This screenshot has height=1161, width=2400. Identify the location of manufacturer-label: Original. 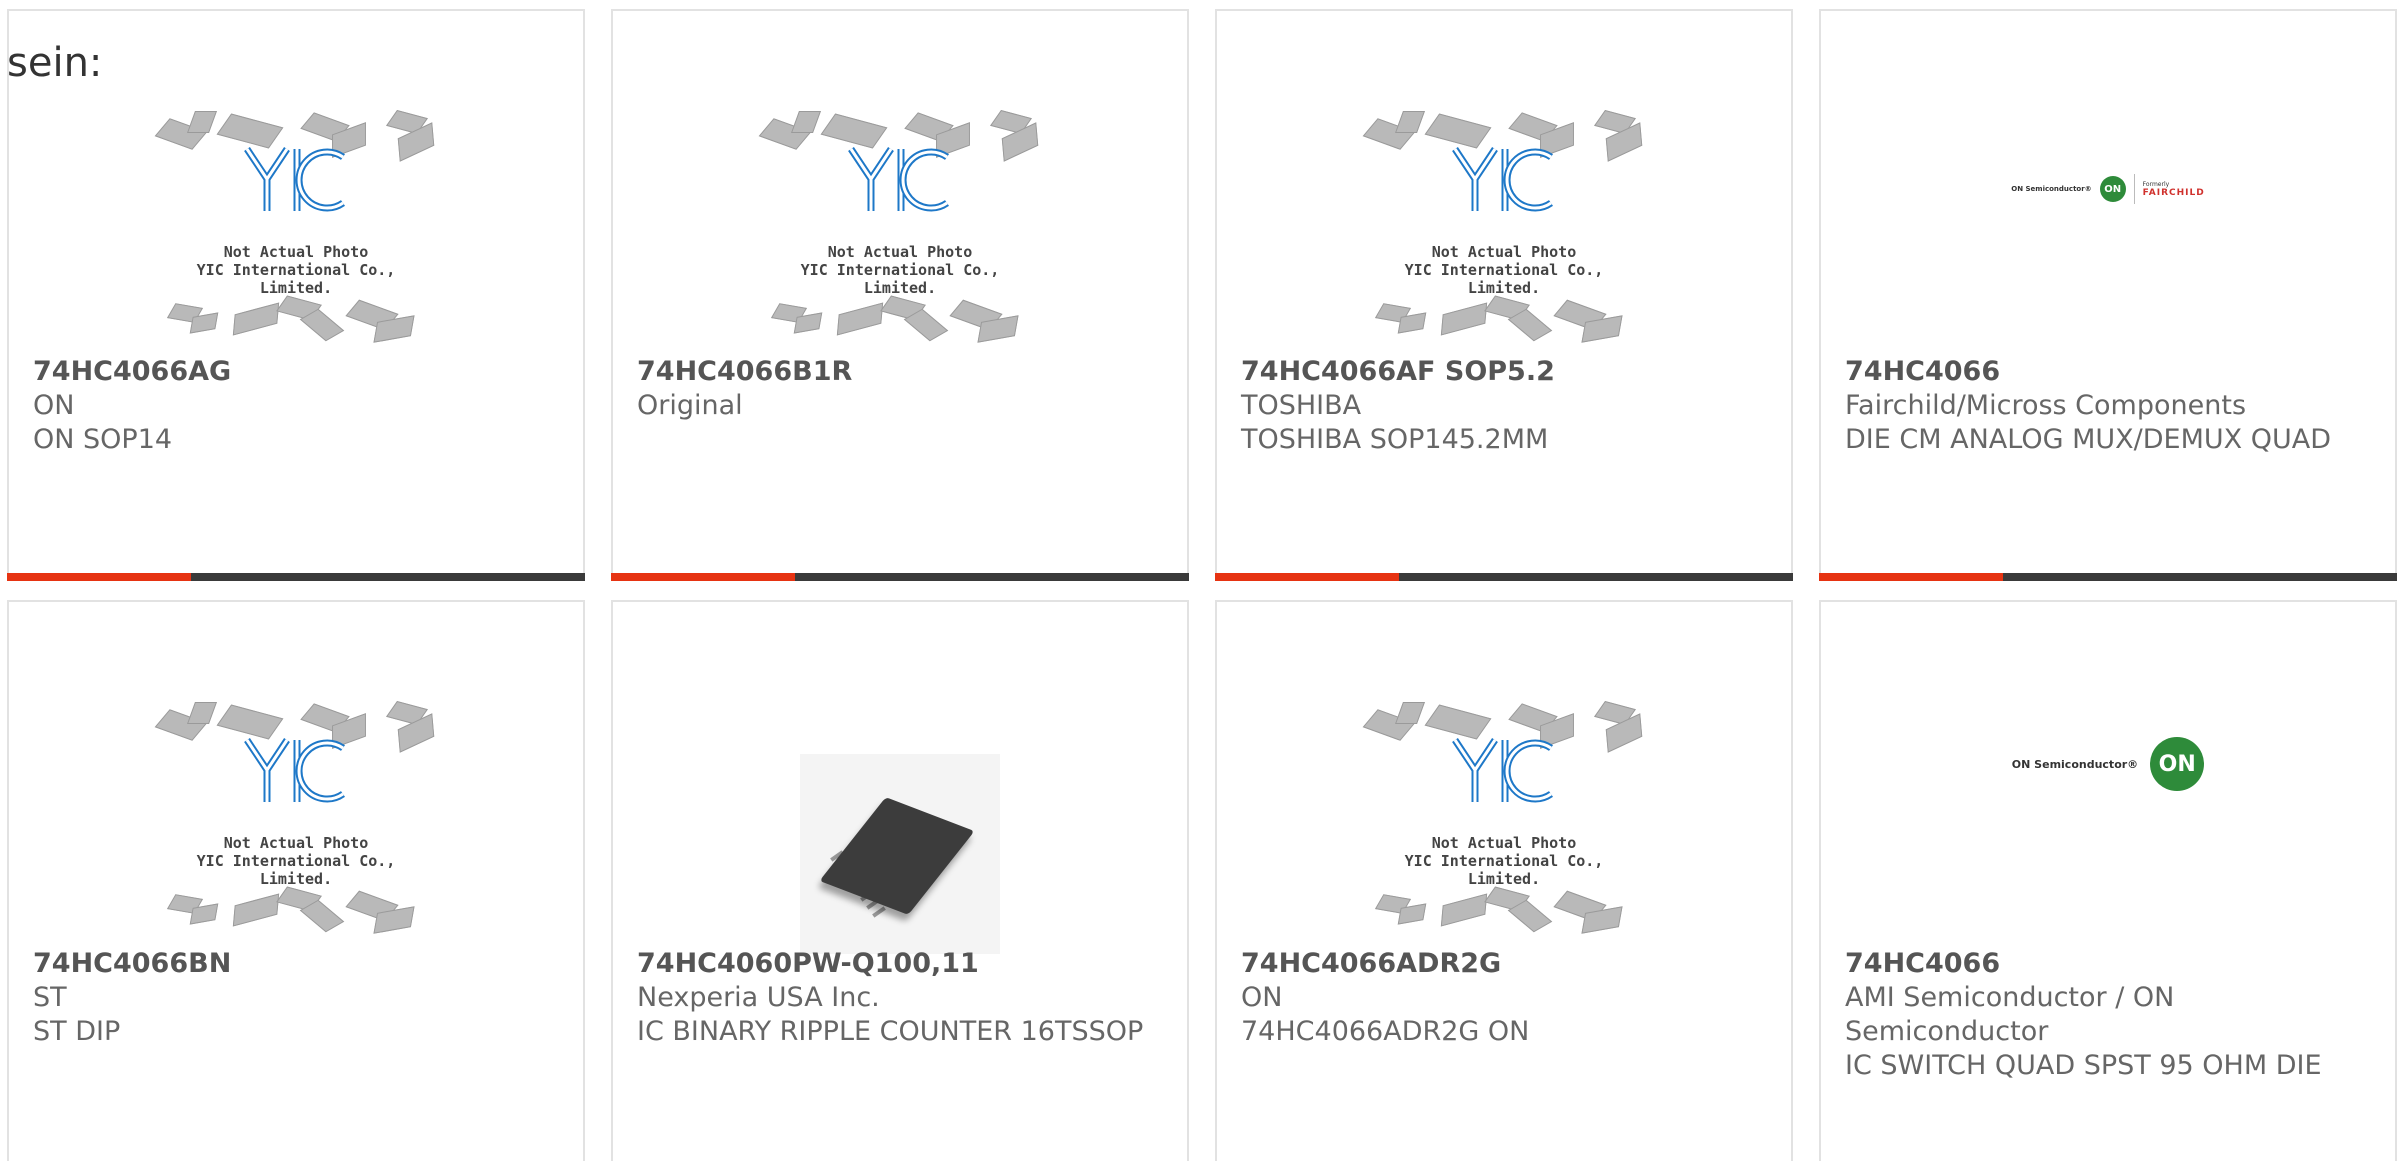
(690, 405).